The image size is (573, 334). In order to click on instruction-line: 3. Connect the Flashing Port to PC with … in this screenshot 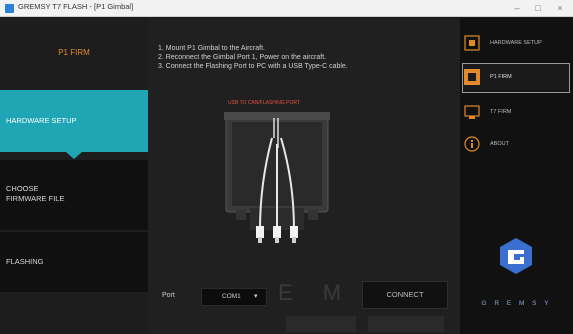, I will do `click(253, 66)`.